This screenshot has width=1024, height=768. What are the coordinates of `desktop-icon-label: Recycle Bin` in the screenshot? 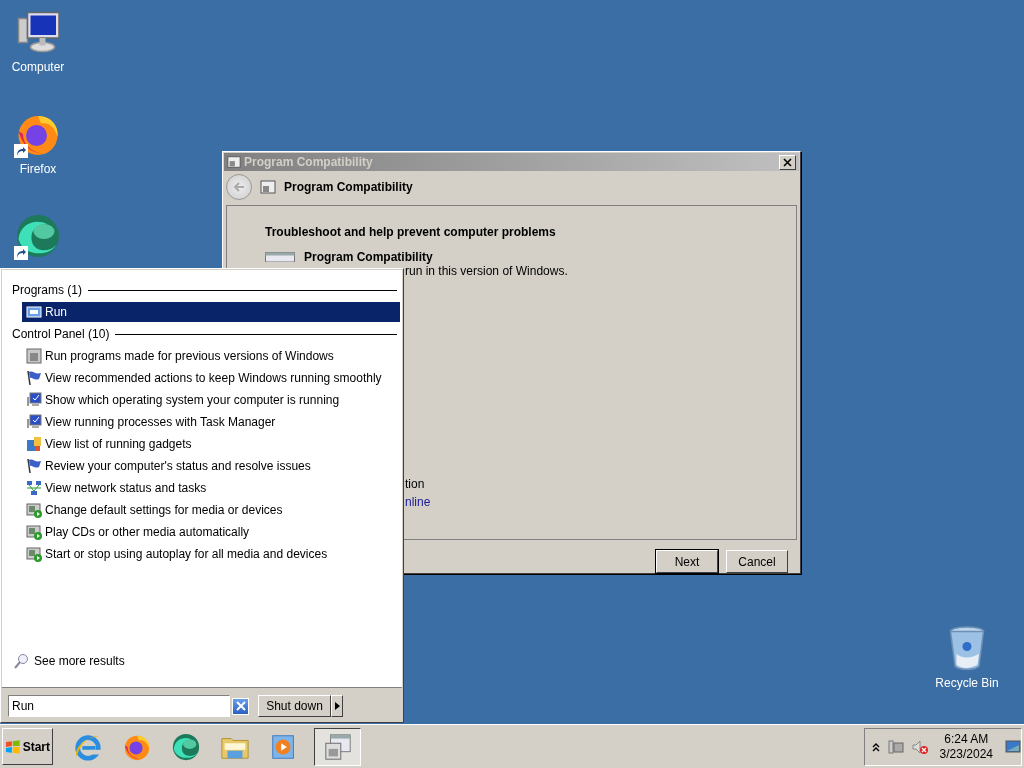 It's located at (967, 683).